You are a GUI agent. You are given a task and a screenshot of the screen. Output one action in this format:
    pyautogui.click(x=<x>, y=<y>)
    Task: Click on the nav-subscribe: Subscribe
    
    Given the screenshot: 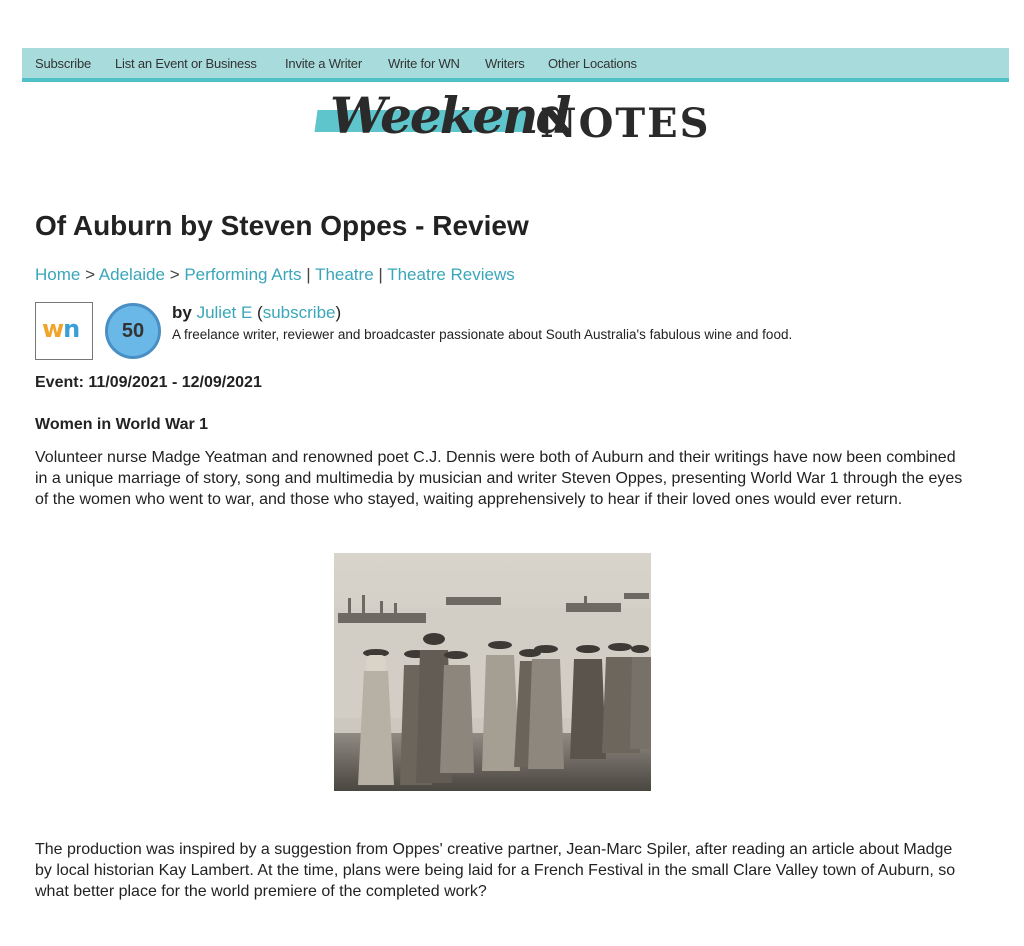 What is the action you would take?
    pyautogui.click(x=63, y=63)
    